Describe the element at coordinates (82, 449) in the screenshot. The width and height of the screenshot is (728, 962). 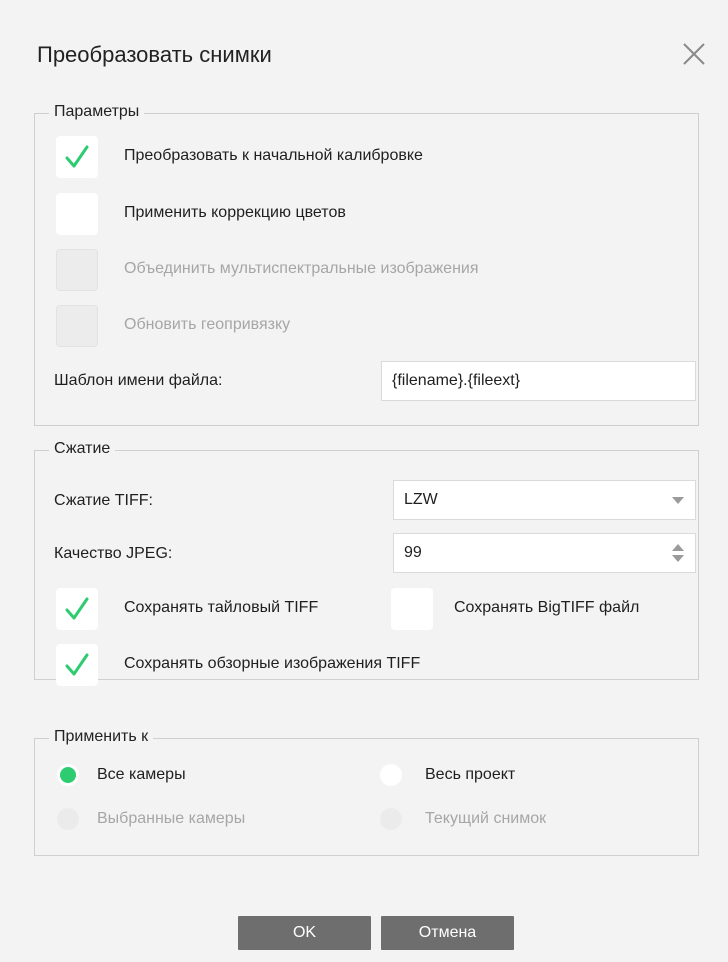
I see `compression-legend: Сжатие` at that location.